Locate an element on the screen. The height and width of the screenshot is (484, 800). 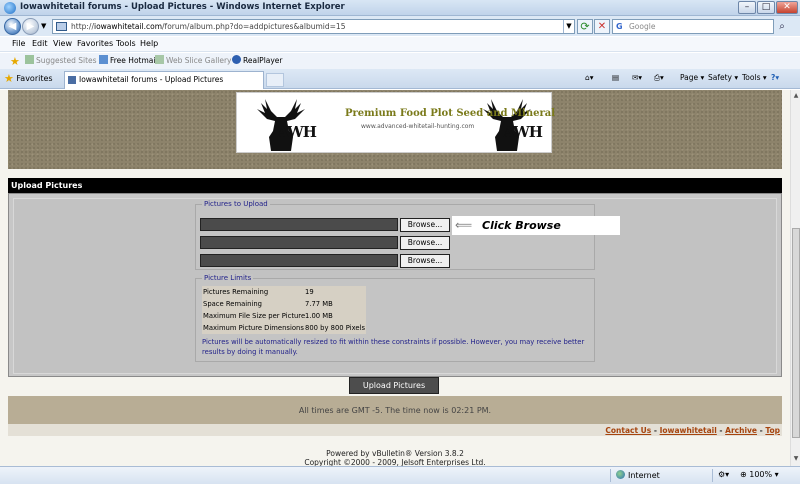
google-icon: G is located at coordinates (619, 26).